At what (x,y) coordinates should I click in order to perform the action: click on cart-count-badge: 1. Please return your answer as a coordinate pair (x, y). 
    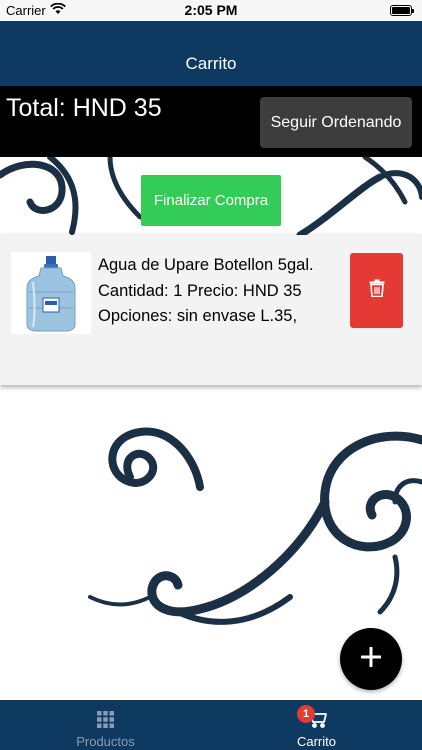
    Looking at the image, I should click on (306, 714).